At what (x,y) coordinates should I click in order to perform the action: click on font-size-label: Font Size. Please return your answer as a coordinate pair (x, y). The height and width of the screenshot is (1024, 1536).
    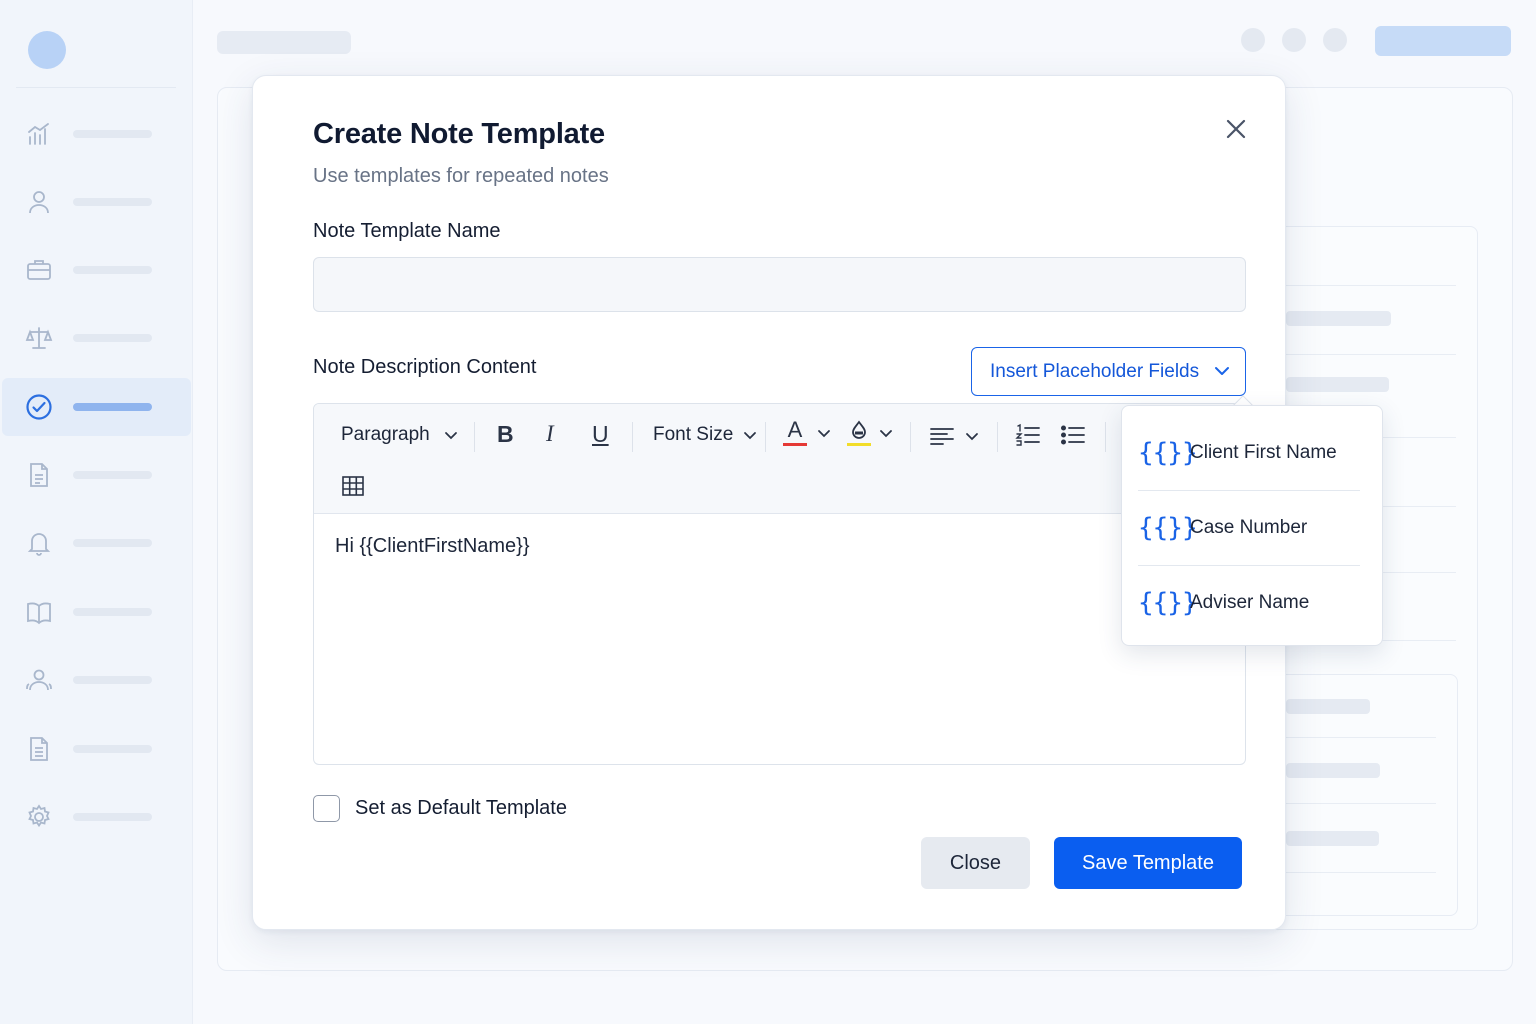
    Looking at the image, I should click on (693, 434).